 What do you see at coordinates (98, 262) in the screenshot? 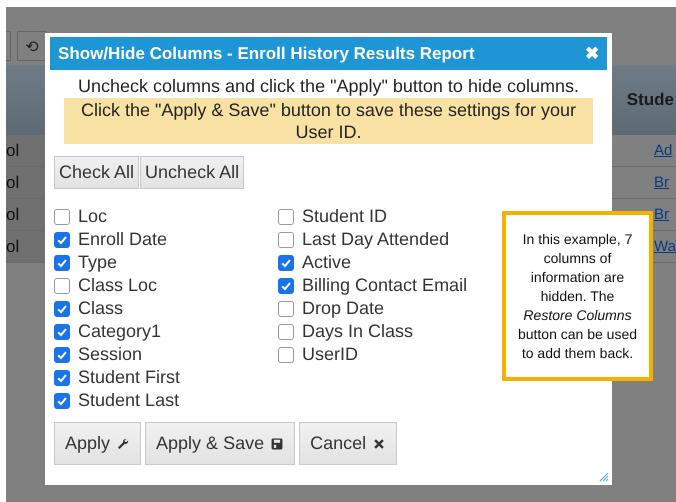
I see `checkbox-label: Type` at bounding box center [98, 262].